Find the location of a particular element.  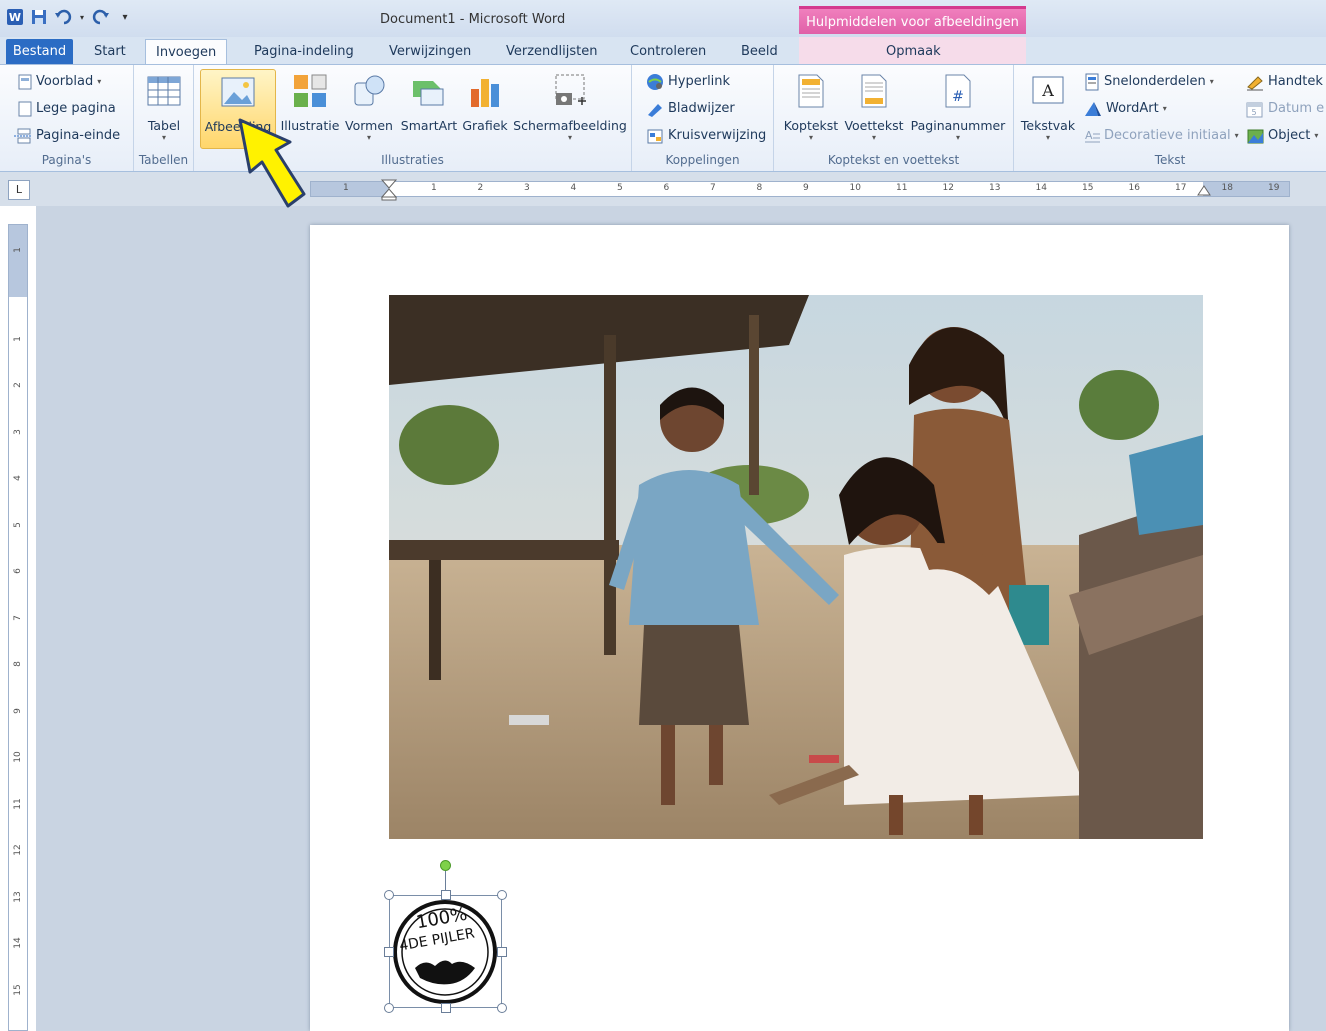

textbox-button: A Tekstvak ▾ is located at coordinates (1048, 109).